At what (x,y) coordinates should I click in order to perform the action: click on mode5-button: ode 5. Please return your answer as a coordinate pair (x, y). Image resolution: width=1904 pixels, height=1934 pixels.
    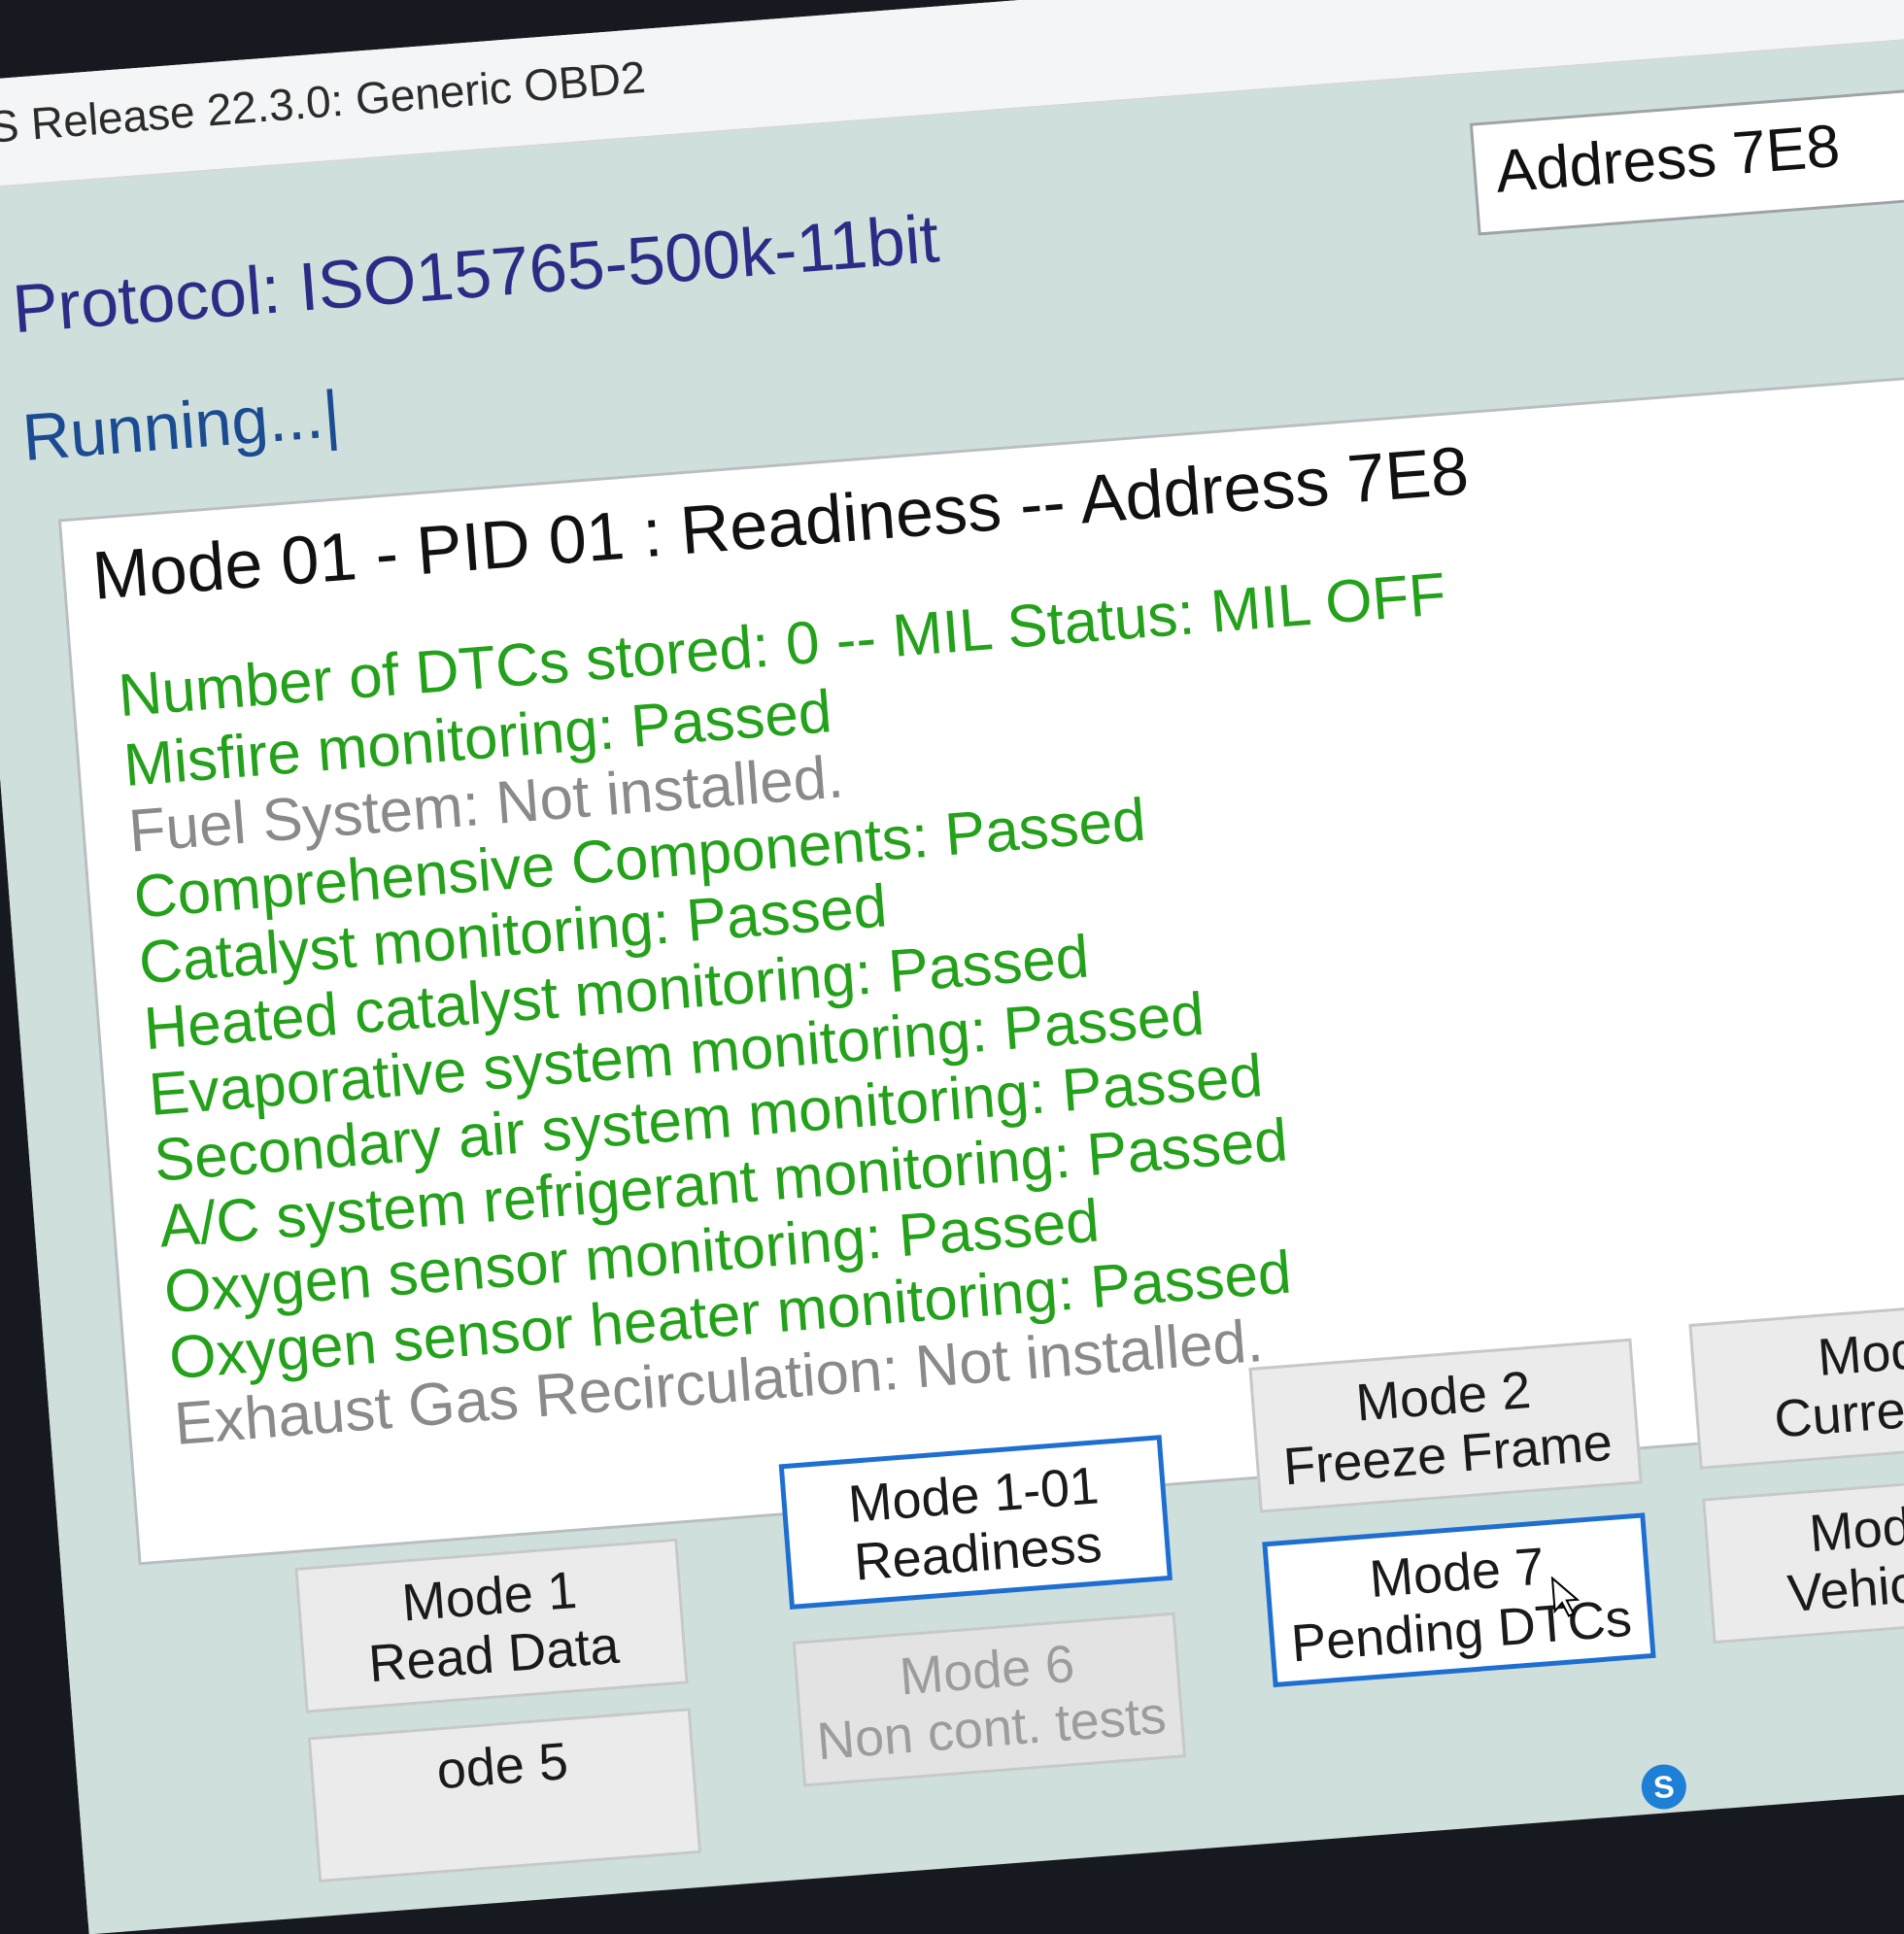
    Looking at the image, I should click on (504, 1795).